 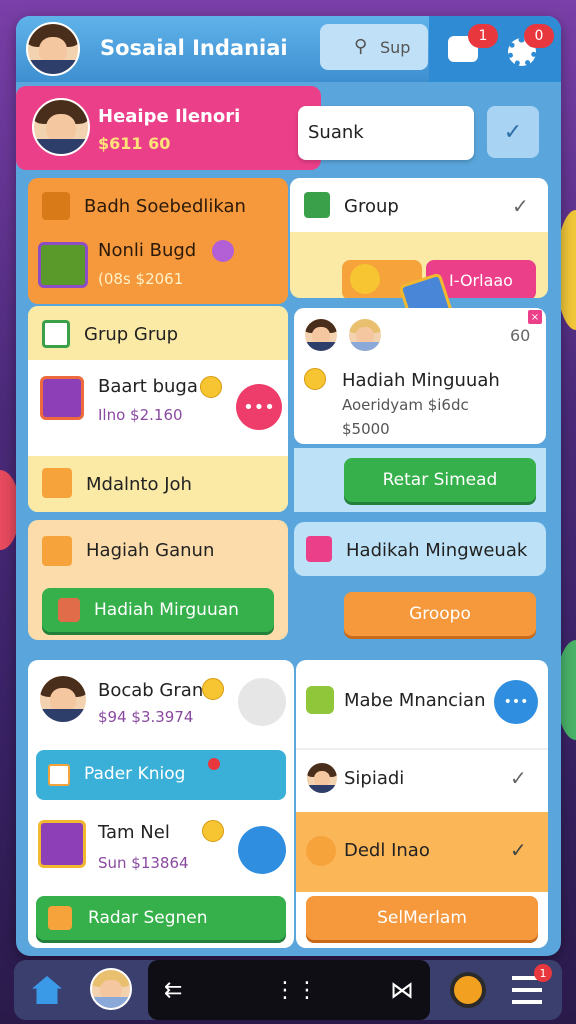 I want to click on divider, so click(x=422, y=749).